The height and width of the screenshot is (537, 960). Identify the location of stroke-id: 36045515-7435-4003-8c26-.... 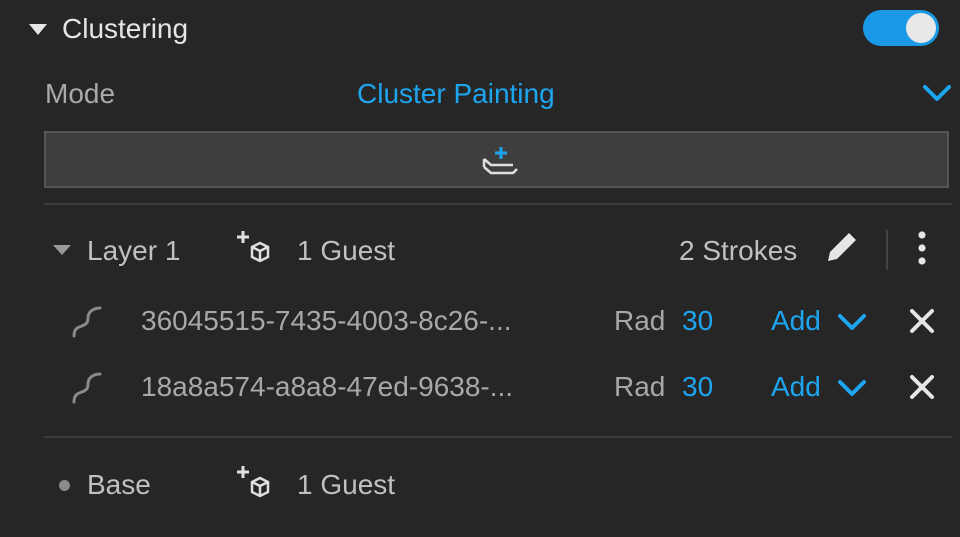
(326, 321).